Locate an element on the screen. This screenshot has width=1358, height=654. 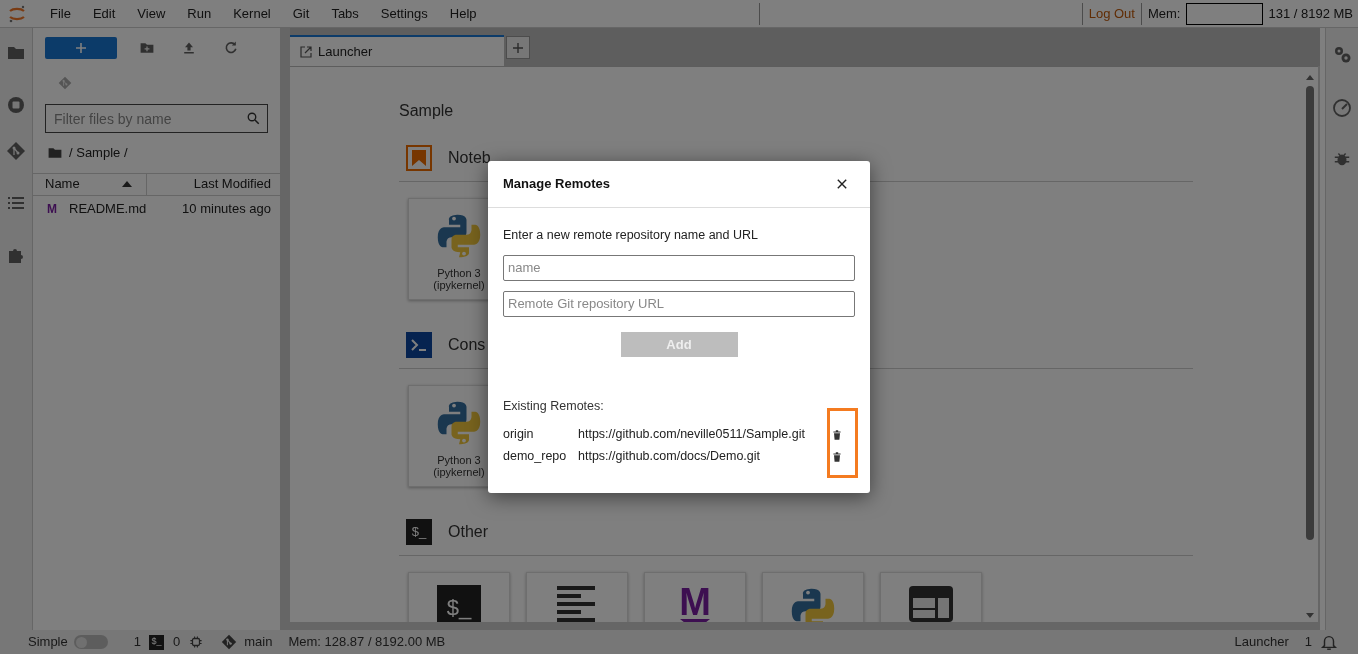
tab: Launcher is located at coordinates (397, 50).